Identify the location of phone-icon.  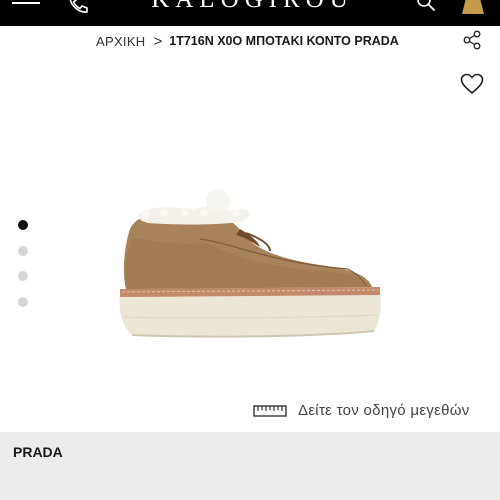
(77, 7).